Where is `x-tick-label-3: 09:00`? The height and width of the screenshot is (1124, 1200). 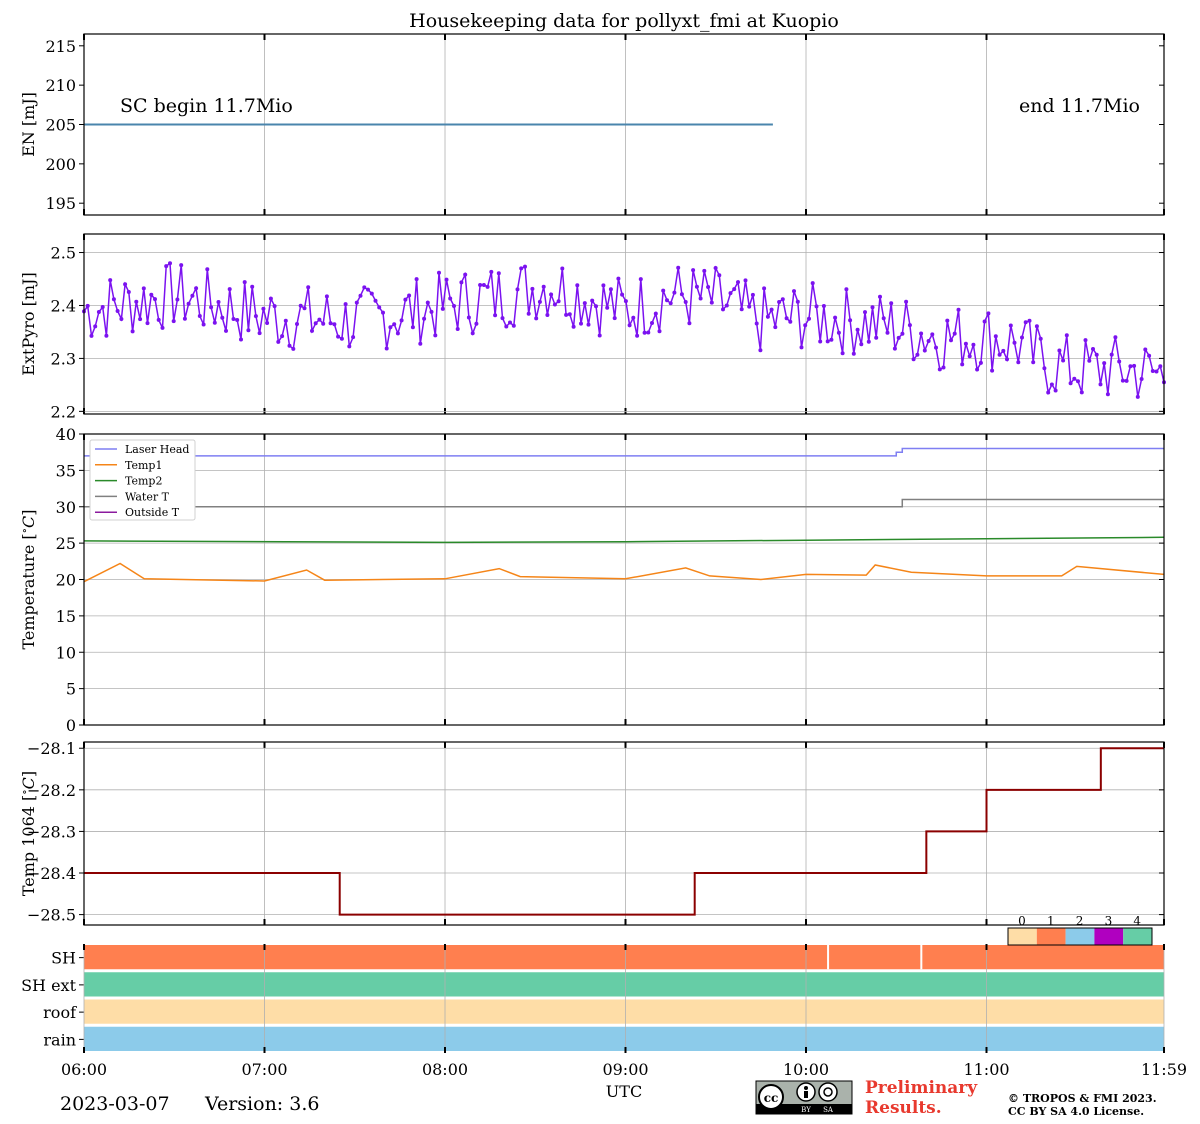 x-tick-label-3: 09:00 is located at coordinates (625, 1069).